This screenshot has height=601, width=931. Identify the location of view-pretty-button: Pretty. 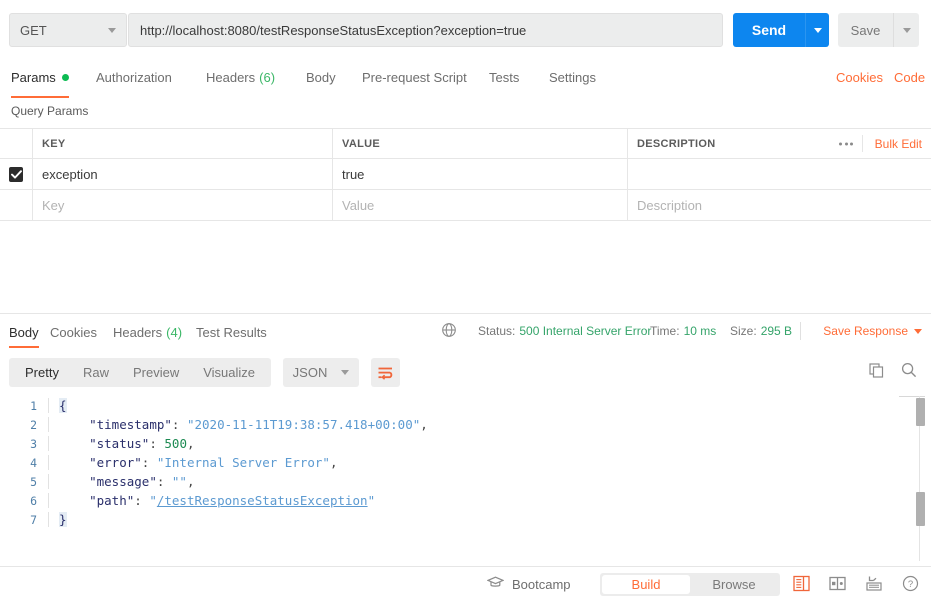
(42, 372).